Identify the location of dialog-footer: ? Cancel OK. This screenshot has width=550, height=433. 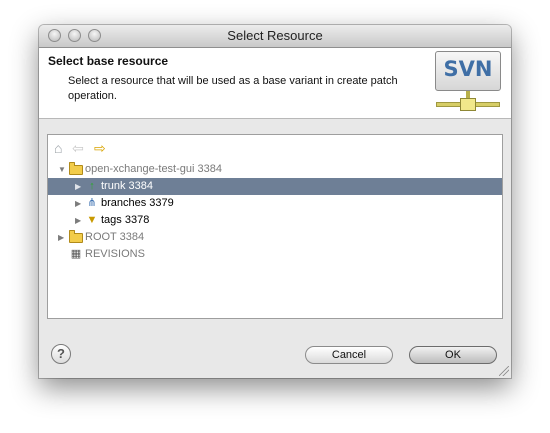
(275, 354).